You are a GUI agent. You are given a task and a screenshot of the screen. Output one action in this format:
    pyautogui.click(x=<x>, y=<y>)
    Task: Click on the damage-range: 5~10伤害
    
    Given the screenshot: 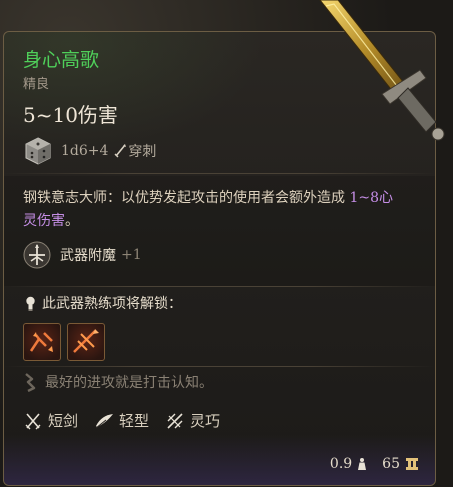 What is the action you would take?
    pyautogui.click(x=70, y=115)
    